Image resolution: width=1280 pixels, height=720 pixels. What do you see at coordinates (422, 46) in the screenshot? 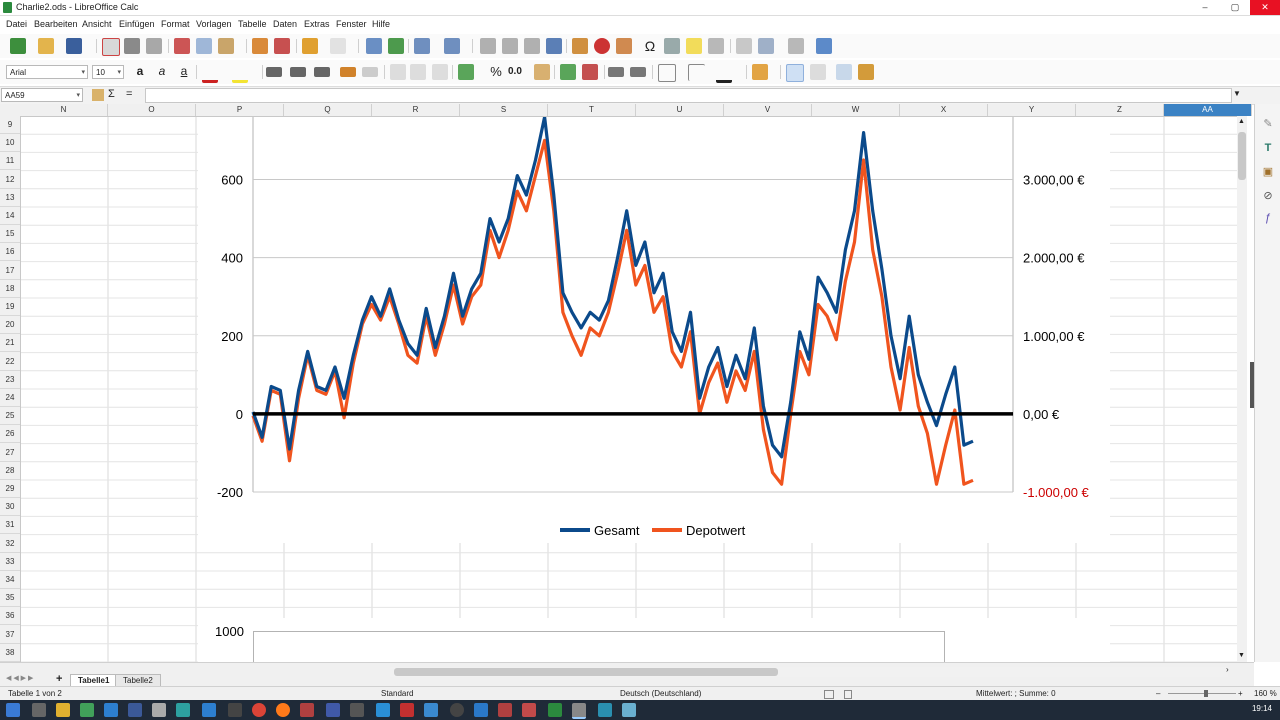
I see `row-icon` at bounding box center [422, 46].